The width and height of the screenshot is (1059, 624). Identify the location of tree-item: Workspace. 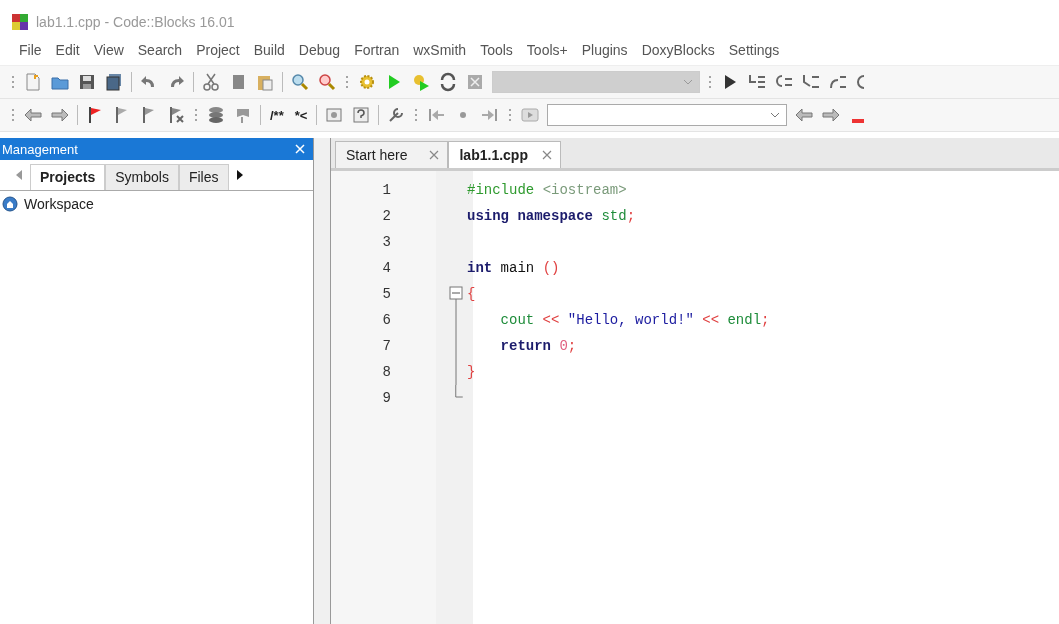
(59, 204).